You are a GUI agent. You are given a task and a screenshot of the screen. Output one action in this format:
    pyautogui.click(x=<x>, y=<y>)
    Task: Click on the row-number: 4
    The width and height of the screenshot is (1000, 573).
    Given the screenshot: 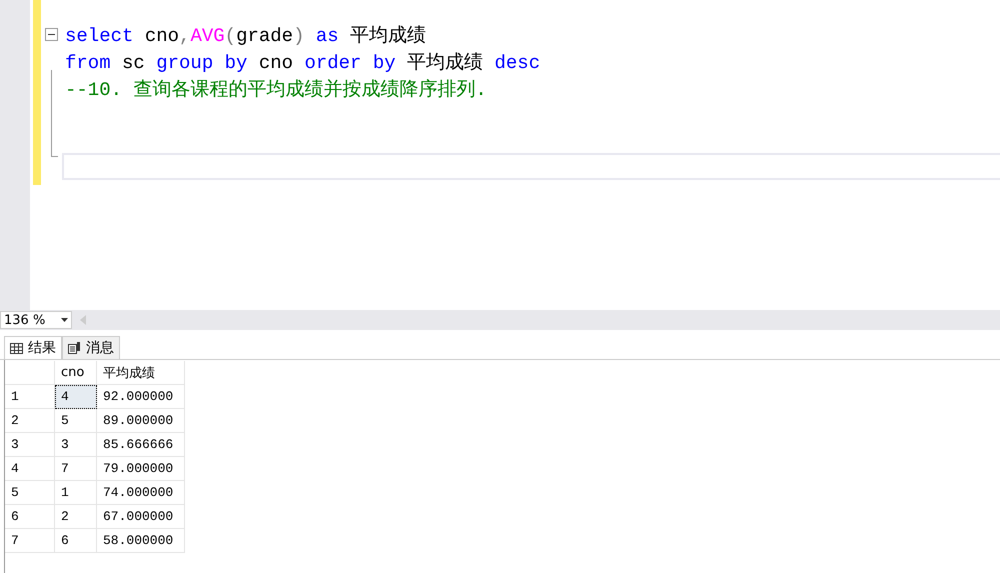 What is the action you would take?
    pyautogui.click(x=30, y=469)
    